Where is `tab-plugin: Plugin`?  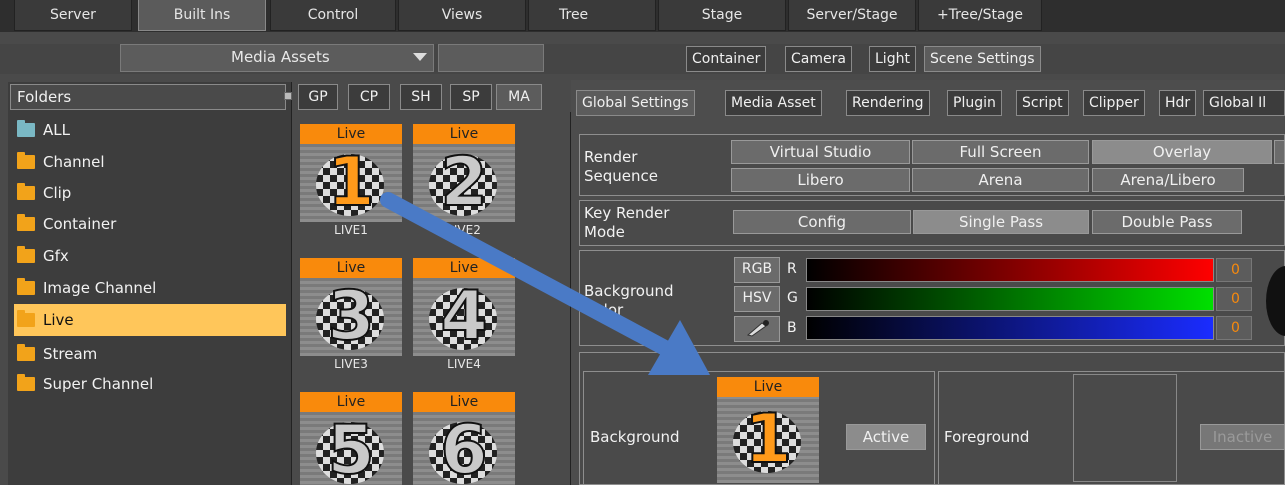 tab-plugin: Plugin is located at coordinates (974, 103).